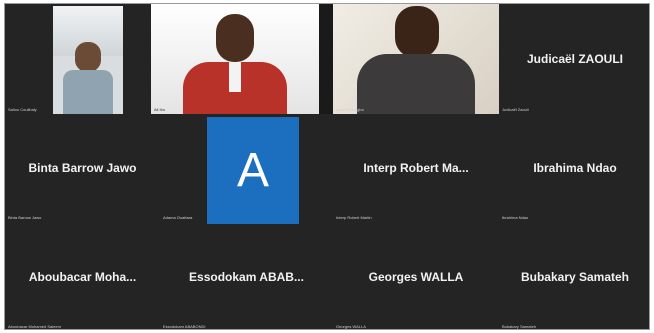  What do you see at coordinates (354, 217) in the screenshot?
I see `participant-caption: Interp Robert Martin` at bounding box center [354, 217].